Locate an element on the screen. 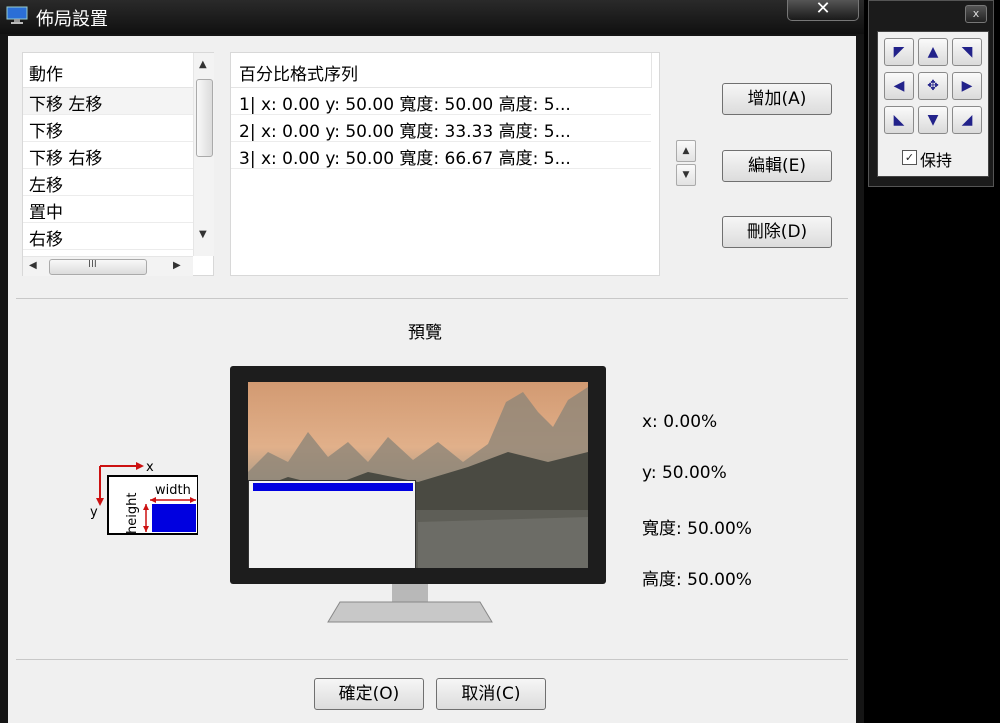 The width and height of the screenshot is (1000, 723). hscroll-thumb: III is located at coordinates (98, 267).